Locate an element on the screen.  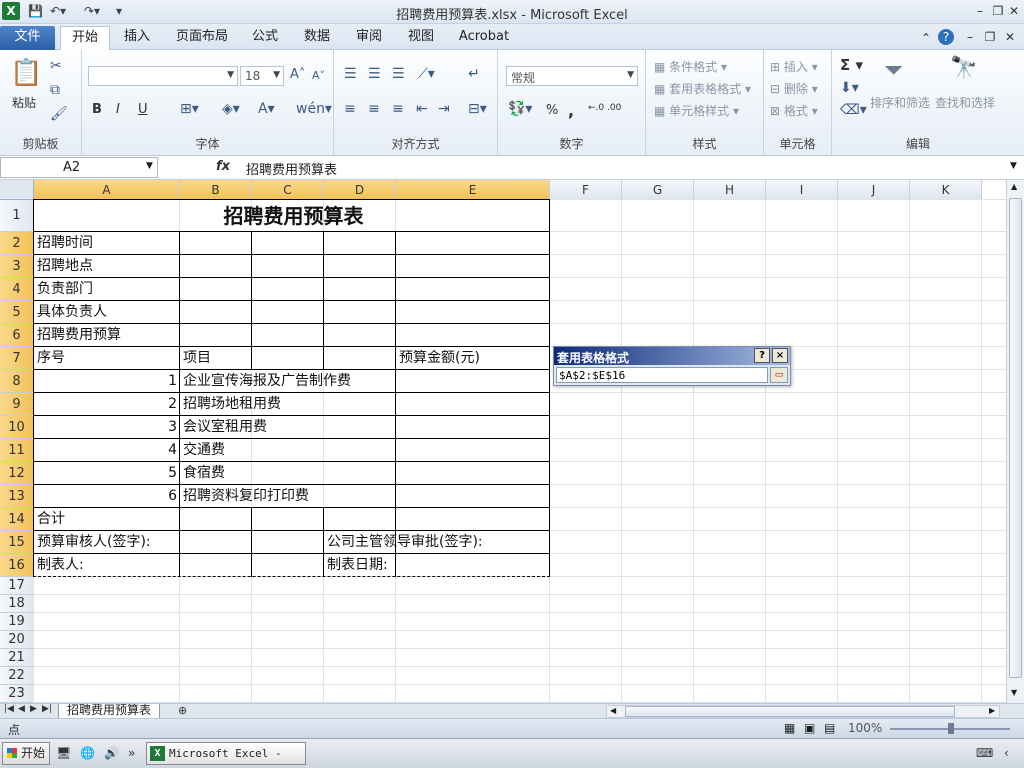
last-sheet-icon: ▶| is located at coordinates (47, 709).